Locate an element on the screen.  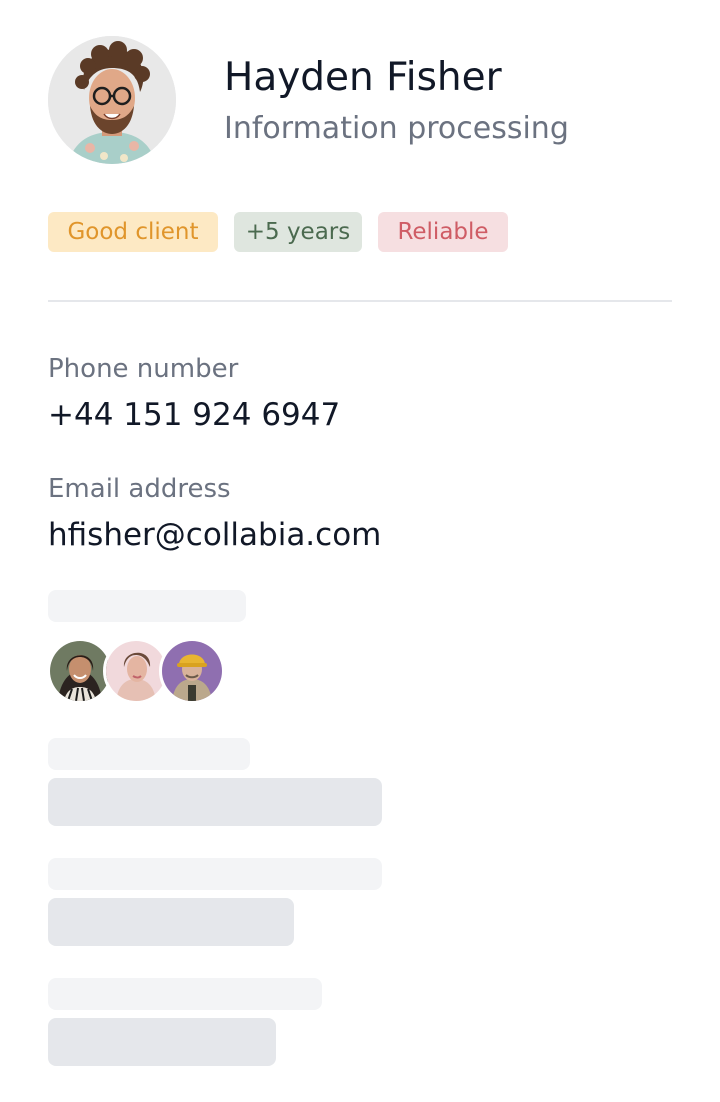
email-value: hfisher@collabia.com is located at coordinates (214, 535).